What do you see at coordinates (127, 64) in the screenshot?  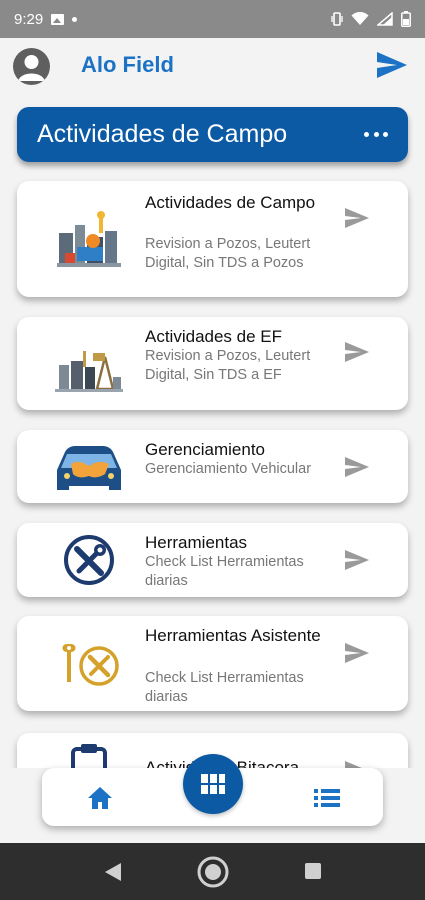 I see `app-title: Alo Field` at bounding box center [127, 64].